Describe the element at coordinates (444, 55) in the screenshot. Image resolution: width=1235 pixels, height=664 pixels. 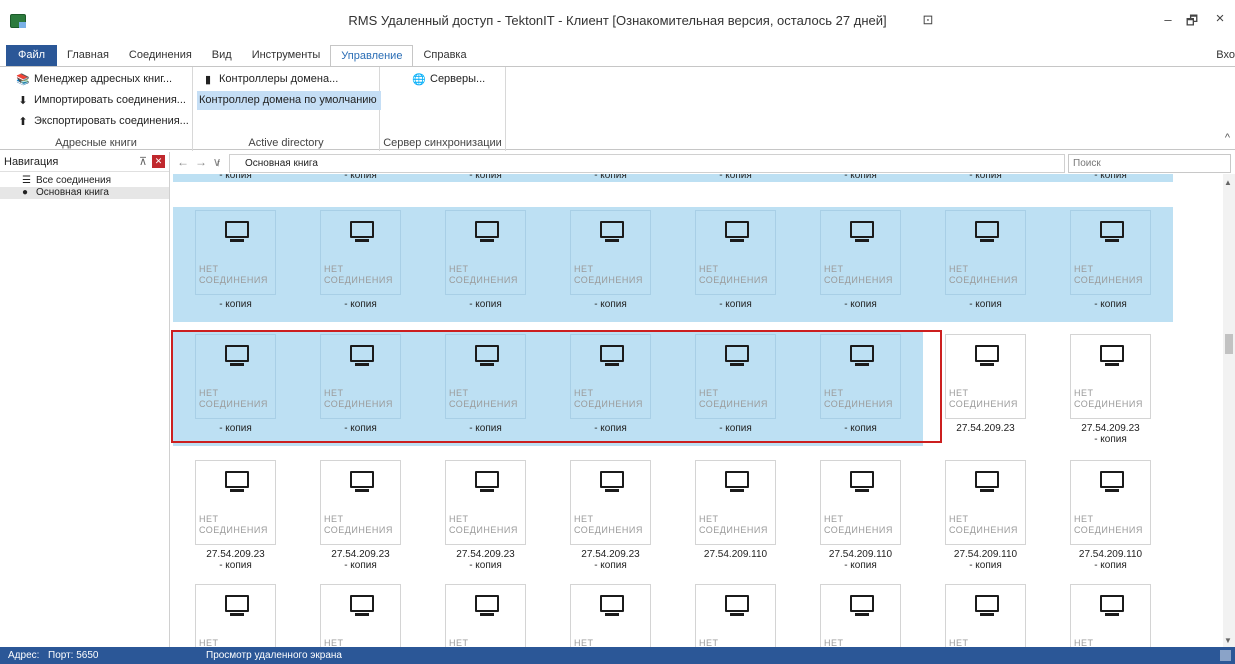
I see `tab-help: Справка` at that location.